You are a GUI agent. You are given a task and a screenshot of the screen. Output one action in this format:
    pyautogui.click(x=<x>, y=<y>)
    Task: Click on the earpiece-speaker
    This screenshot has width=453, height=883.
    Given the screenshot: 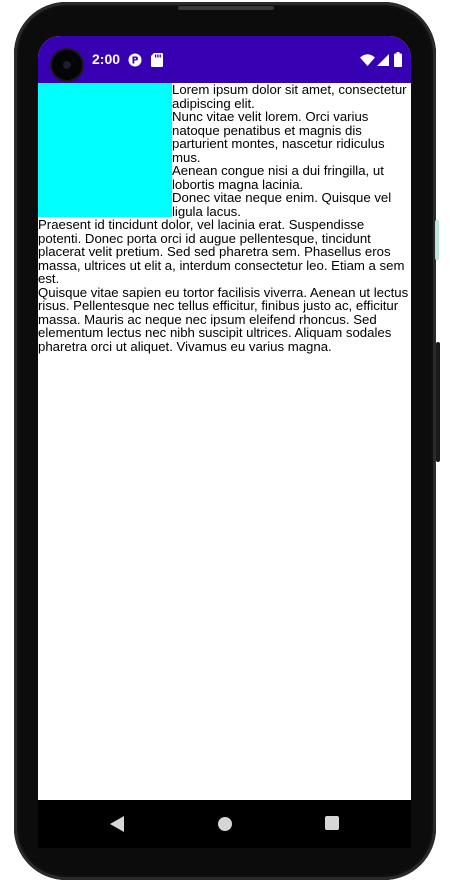 What is the action you would take?
    pyautogui.click(x=226, y=8)
    